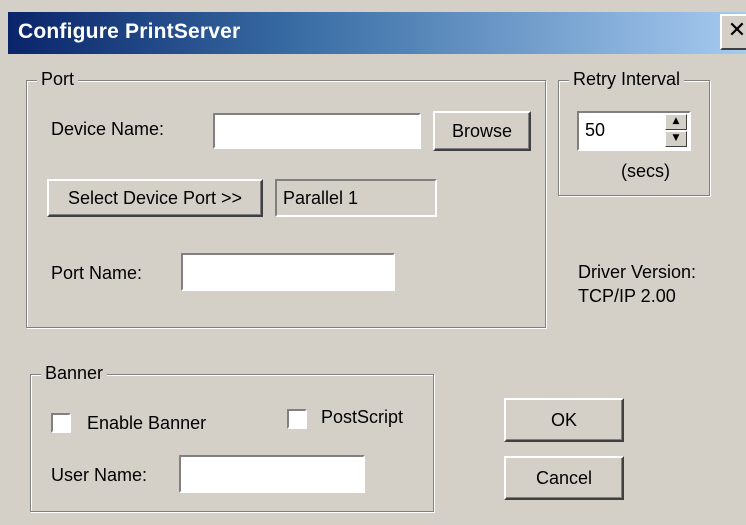  What do you see at coordinates (627, 79) in the screenshot?
I see `retry-interval-legend: Retry Interval` at bounding box center [627, 79].